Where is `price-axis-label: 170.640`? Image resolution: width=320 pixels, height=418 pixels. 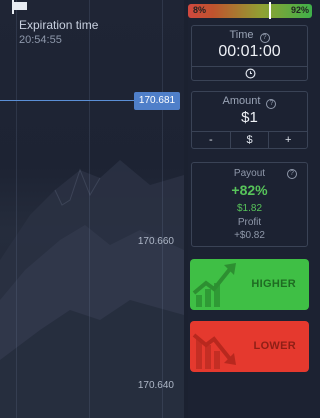
price-axis-label: 170.640 is located at coordinates (155, 385).